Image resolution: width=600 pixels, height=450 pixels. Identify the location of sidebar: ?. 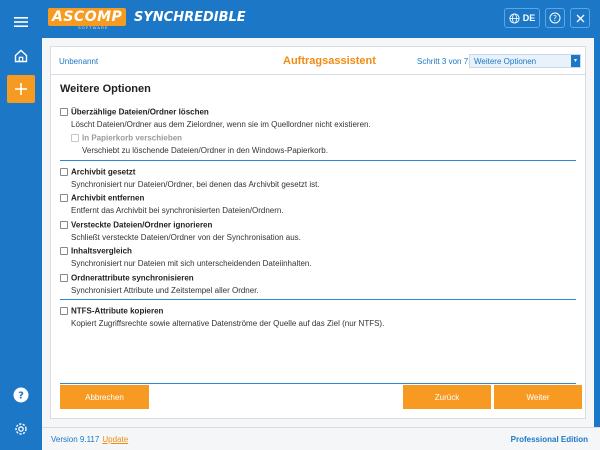
(21, 225).